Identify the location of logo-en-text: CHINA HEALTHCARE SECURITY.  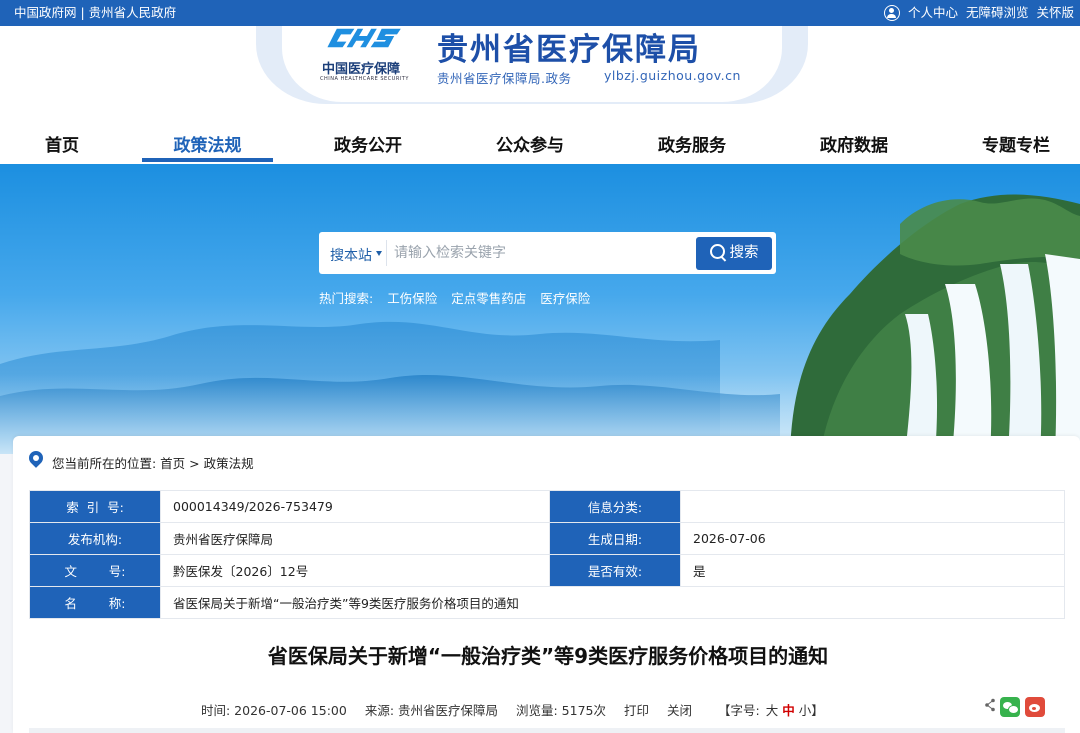
(364, 79).